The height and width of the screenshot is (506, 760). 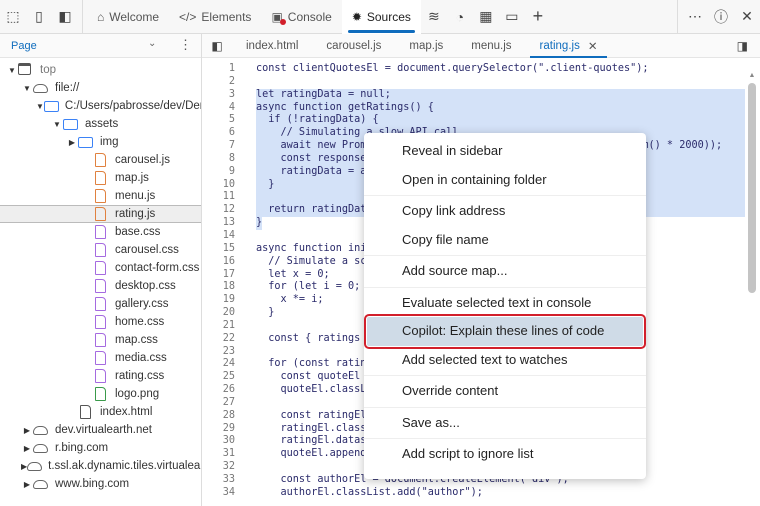 I want to click on tree-item: ▶t.ssl.ak.dynamic.tiles.virtualearth.net, so click(x=100, y=466).